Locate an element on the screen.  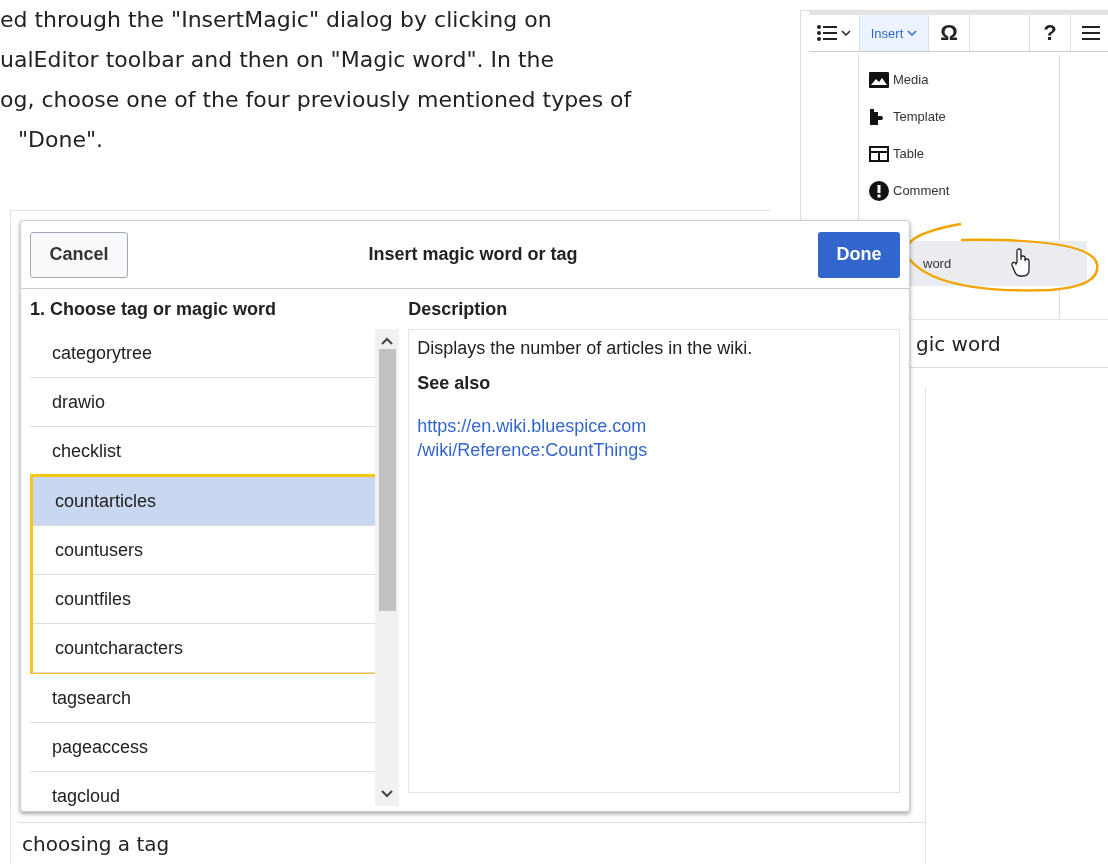
body-text: ualEditor toolbar and then on "Magic word". In the is located at coordinates (278, 60).